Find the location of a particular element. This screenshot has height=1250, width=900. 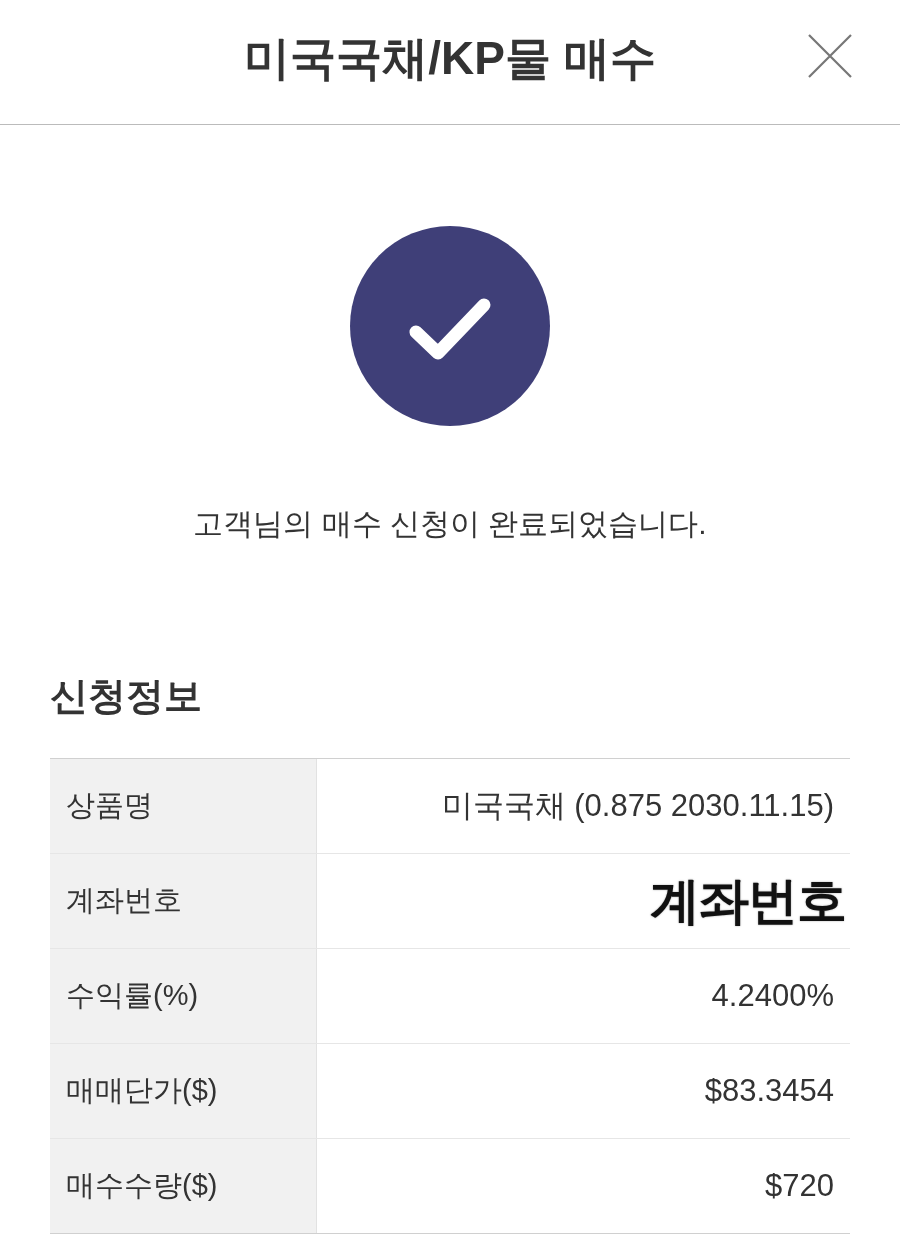

close-icon is located at coordinates (830, 56).